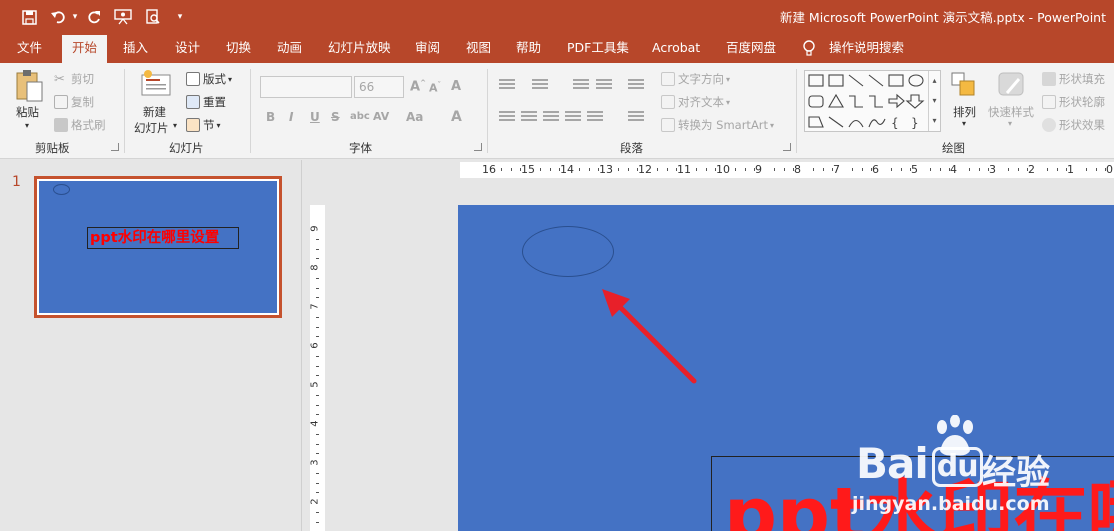 The width and height of the screenshot is (1114, 531). I want to click on font-name-box, so click(306, 87).